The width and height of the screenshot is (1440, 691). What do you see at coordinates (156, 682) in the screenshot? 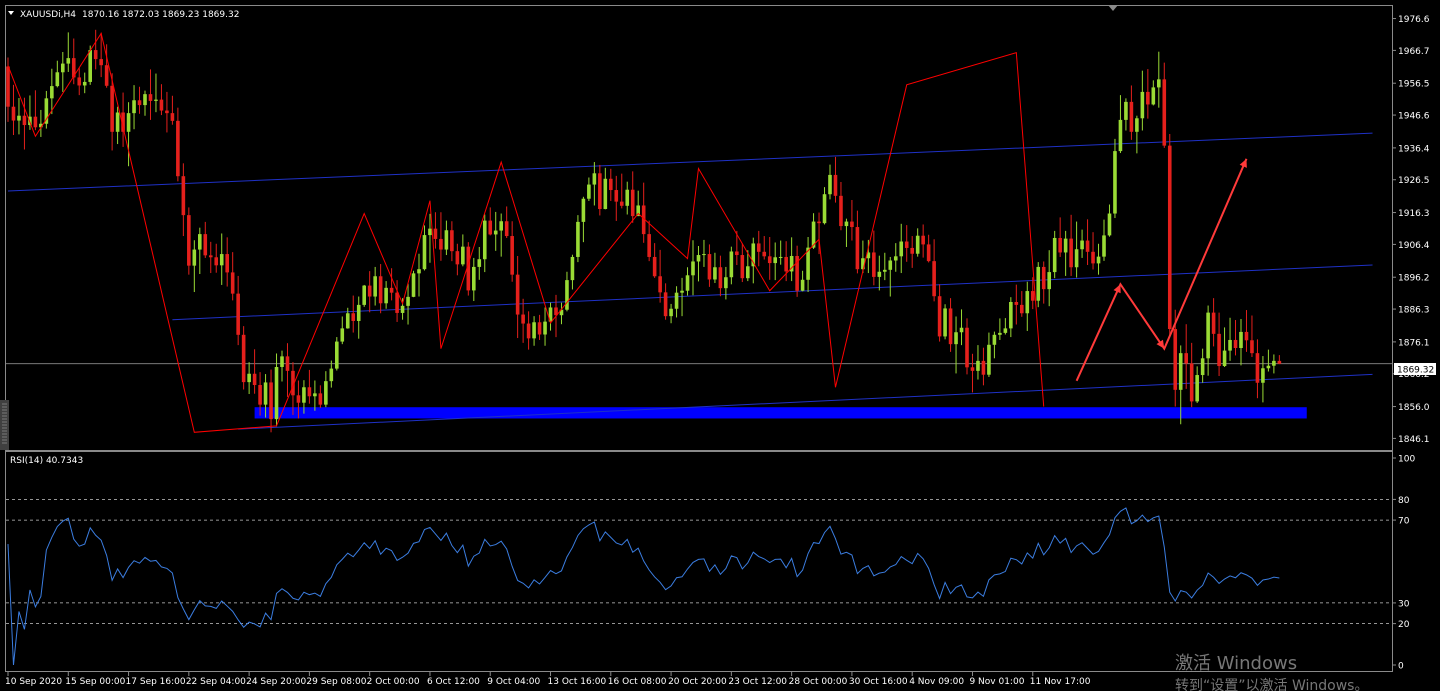
I see `time-tick-label: 17 Sep 16:00` at bounding box center [156, 682].